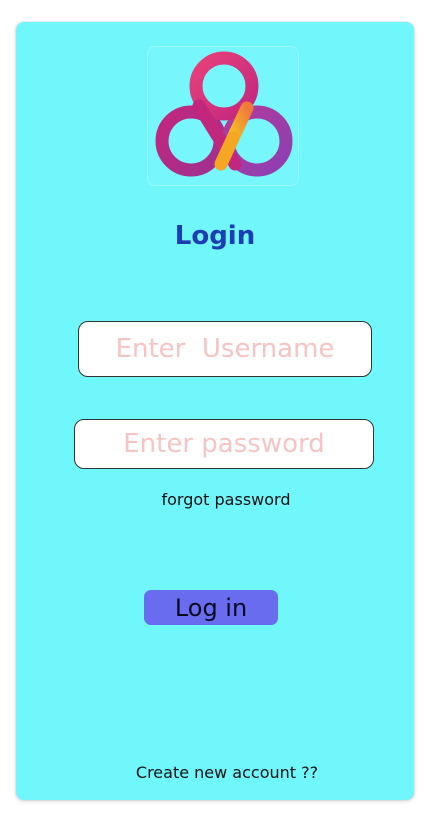  What do you see at coordinates (224, 444) in the screenshot?
I see `password-input` at bounding box center [224, 444].